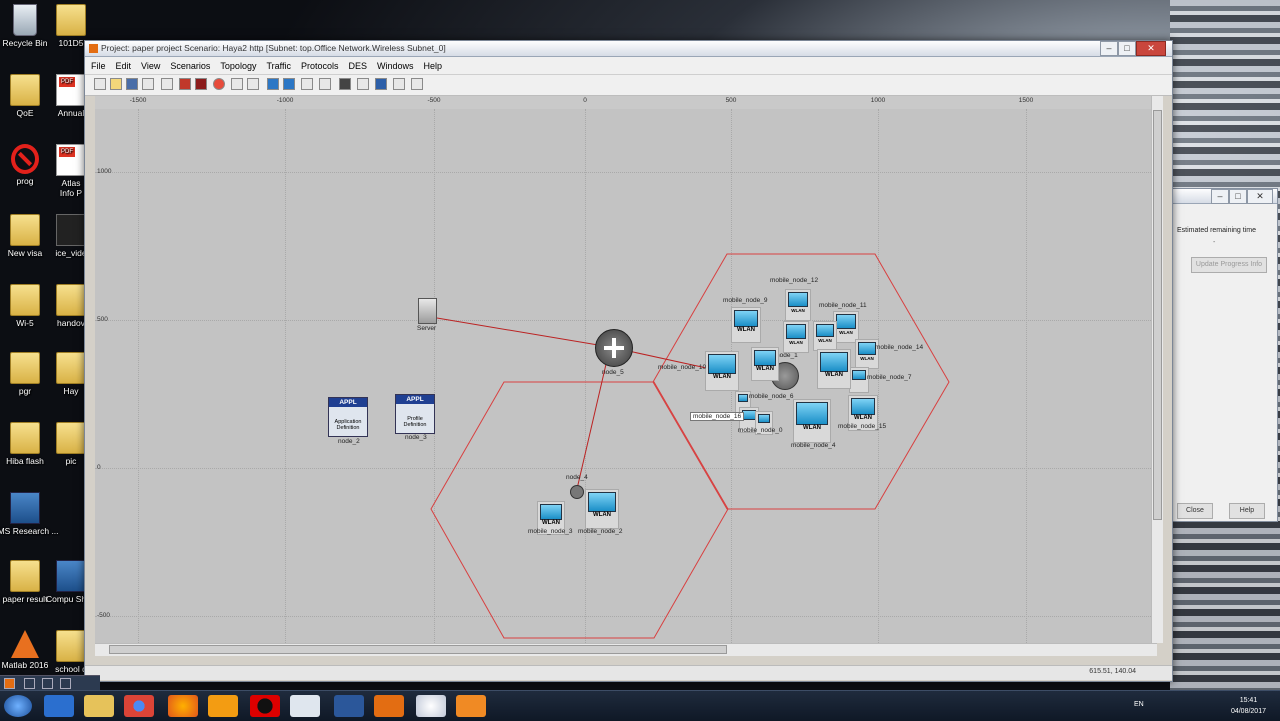  I want to click on tools-icon, so click(399, 84).